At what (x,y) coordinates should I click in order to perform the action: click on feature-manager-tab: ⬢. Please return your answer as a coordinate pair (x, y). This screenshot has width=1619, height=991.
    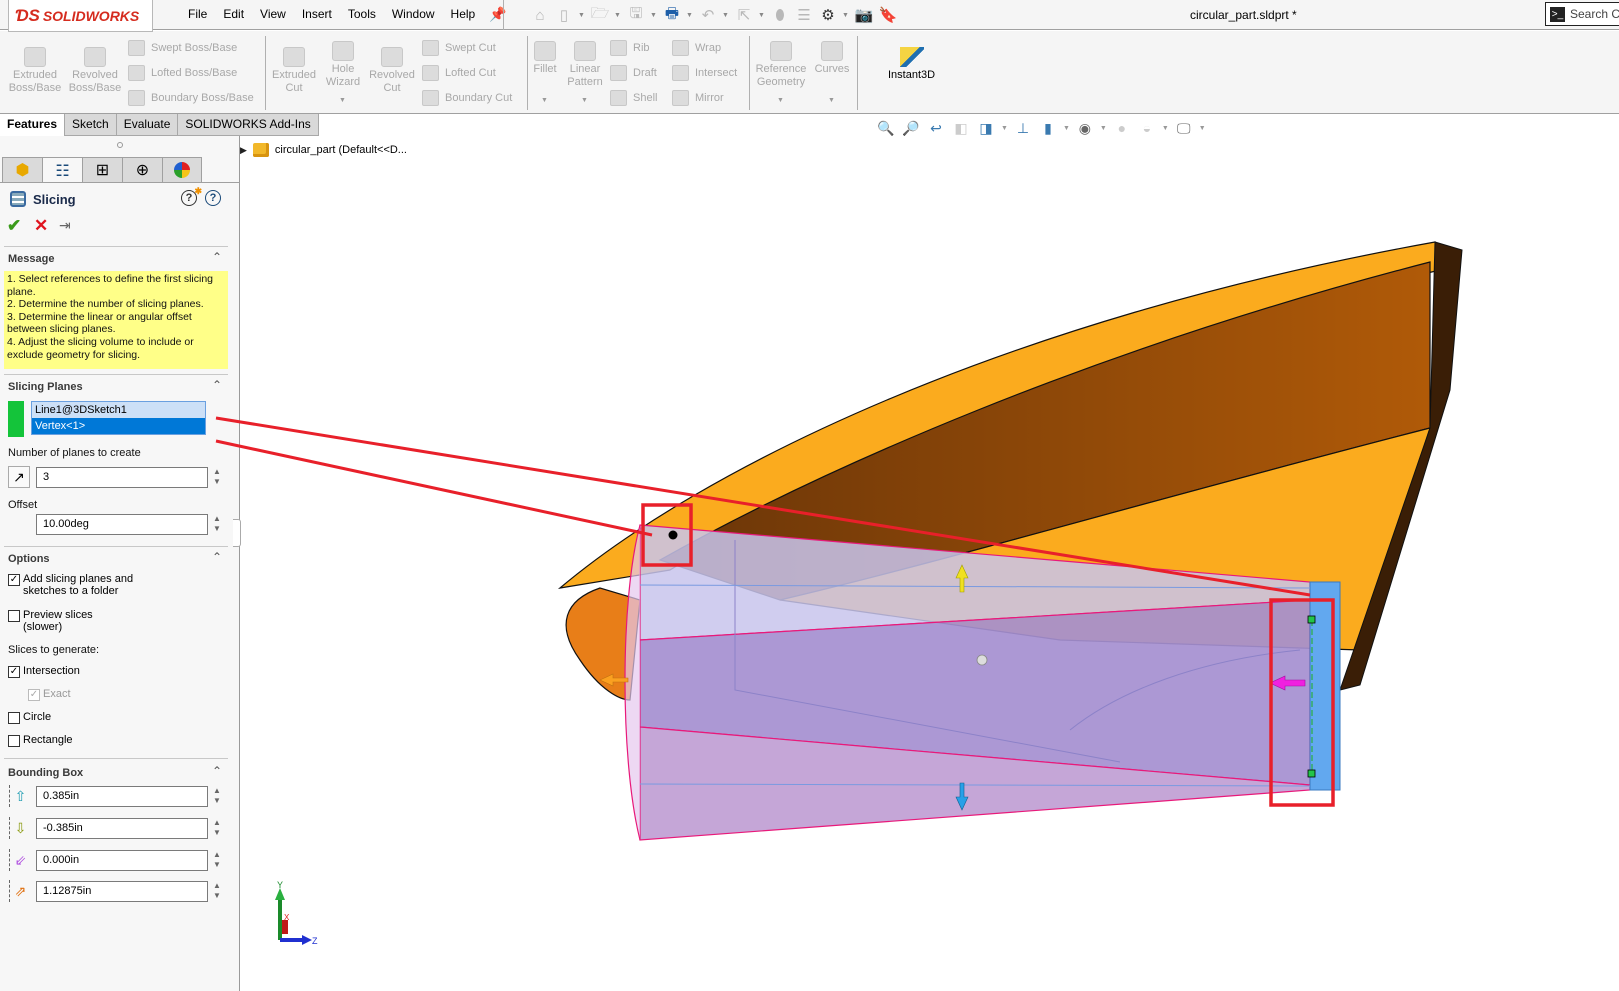
    Looking at the image, I should click on (22, 170).